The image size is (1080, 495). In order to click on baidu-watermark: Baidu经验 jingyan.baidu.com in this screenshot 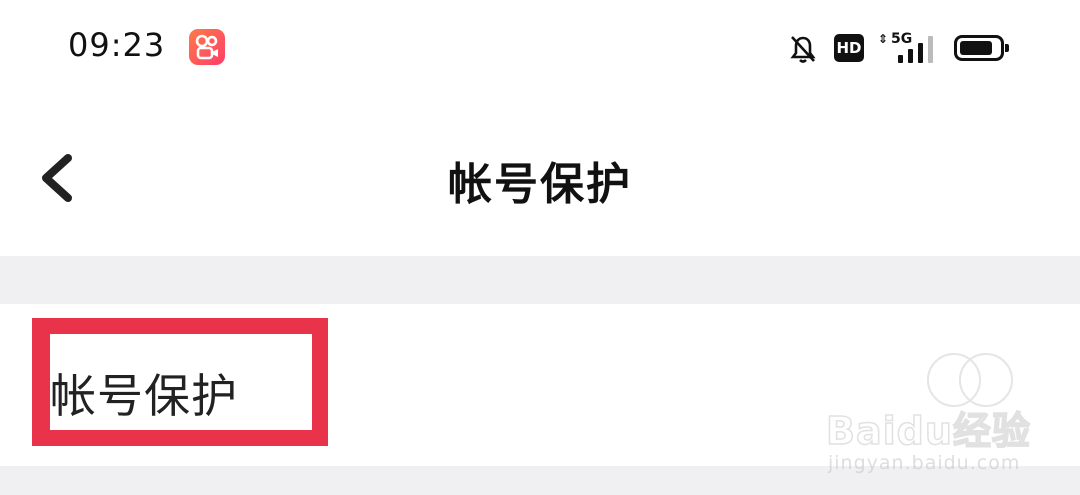, I will do `click(930, 413)`.